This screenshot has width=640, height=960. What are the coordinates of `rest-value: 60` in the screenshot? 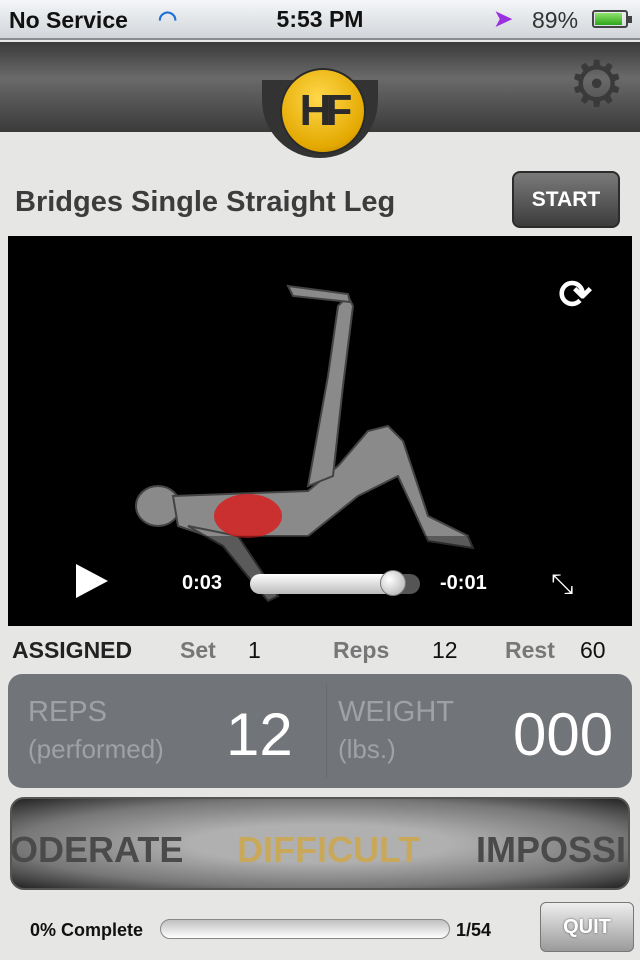 It's located at (593, 650).